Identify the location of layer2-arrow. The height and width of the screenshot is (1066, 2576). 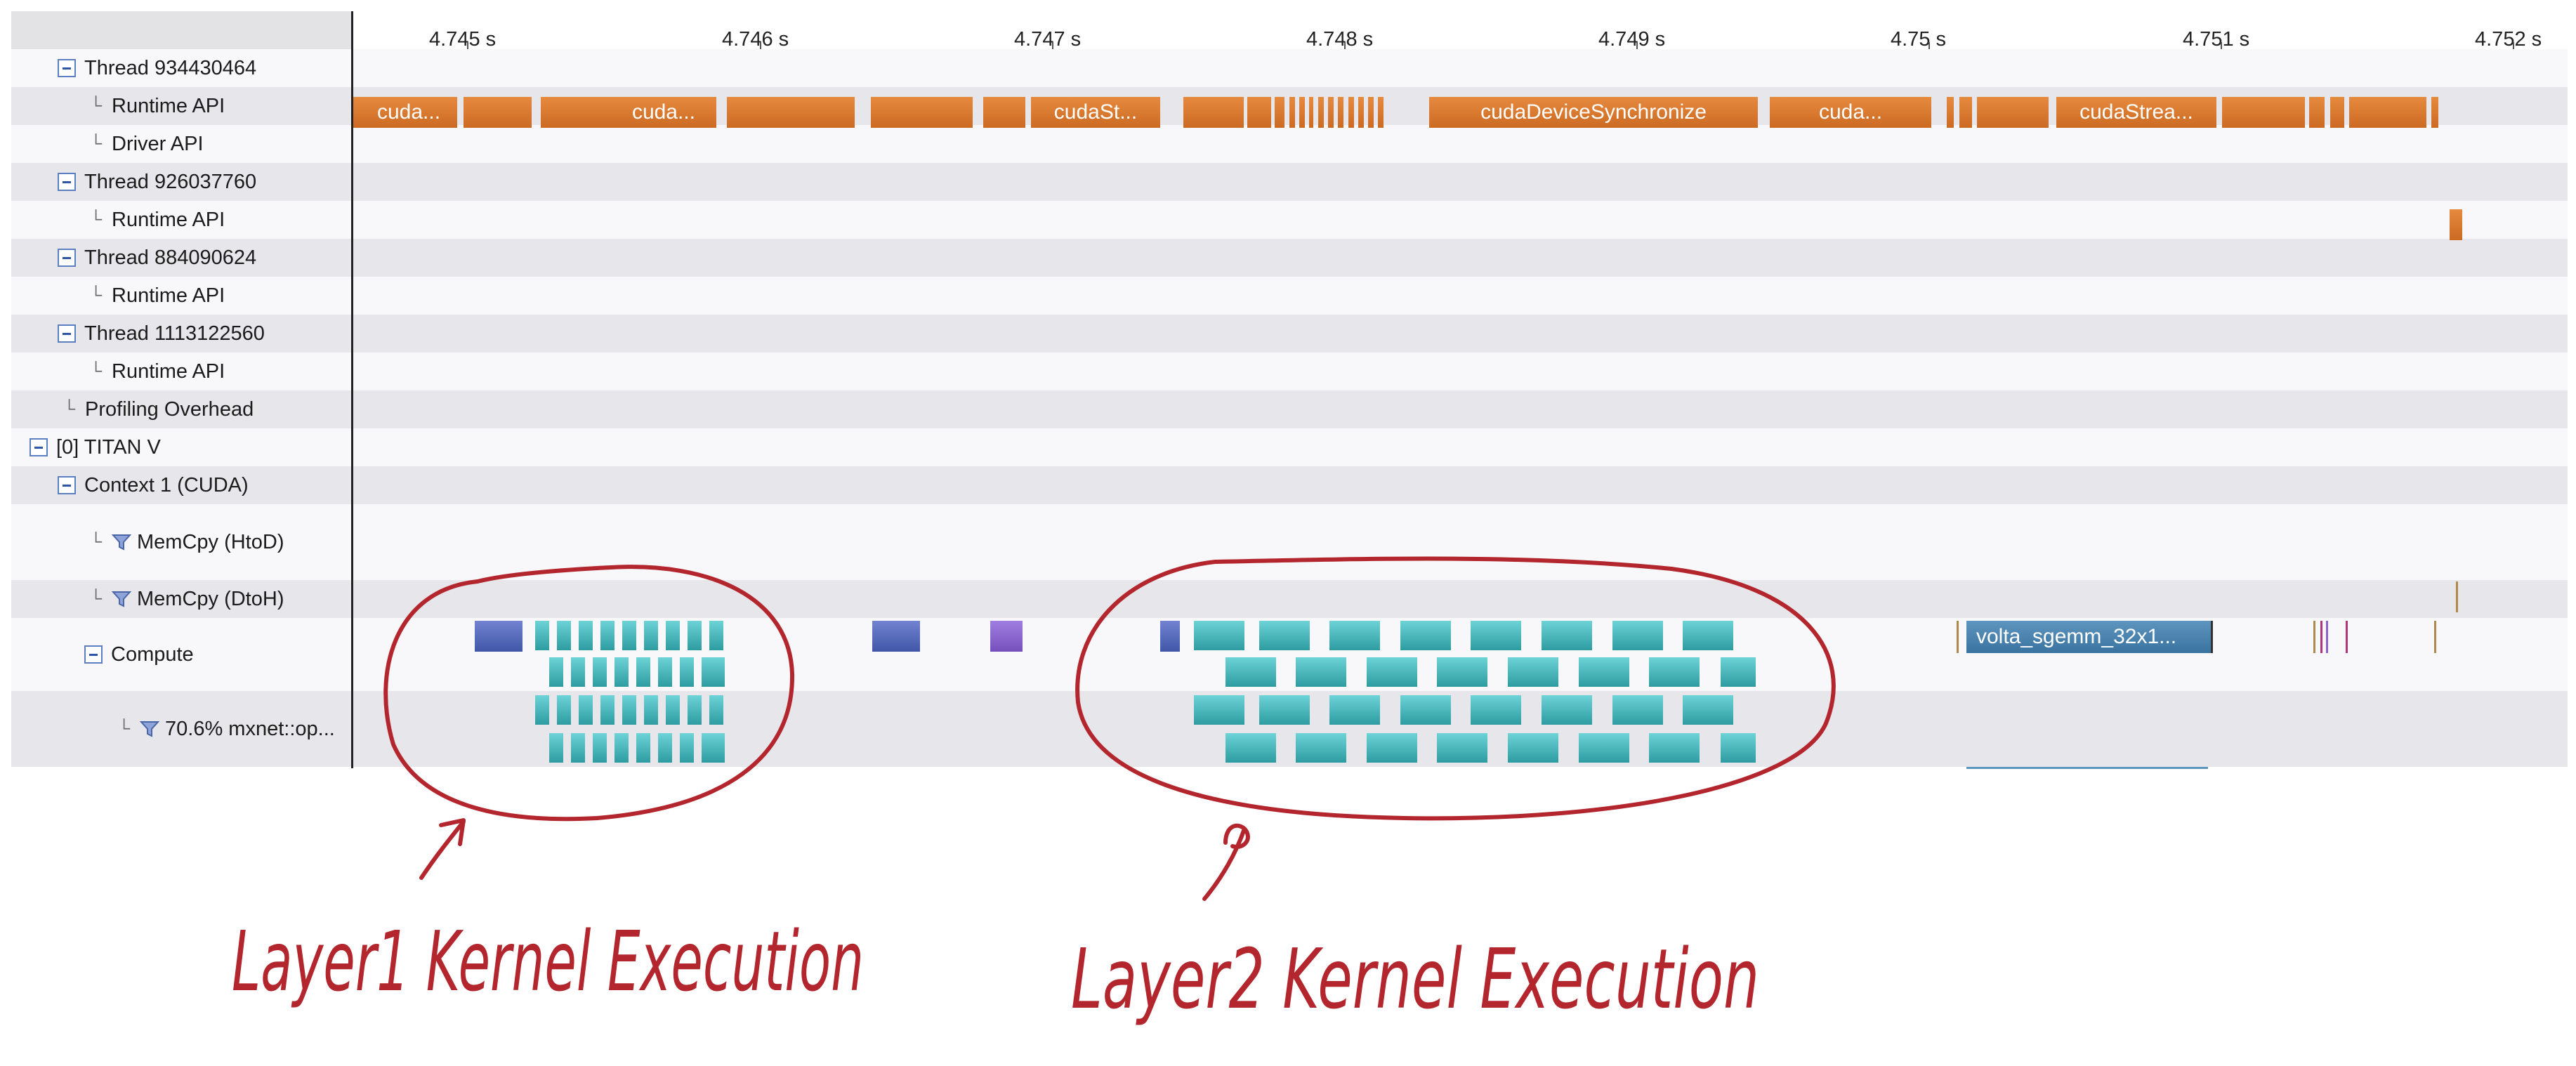
(1226, 862).